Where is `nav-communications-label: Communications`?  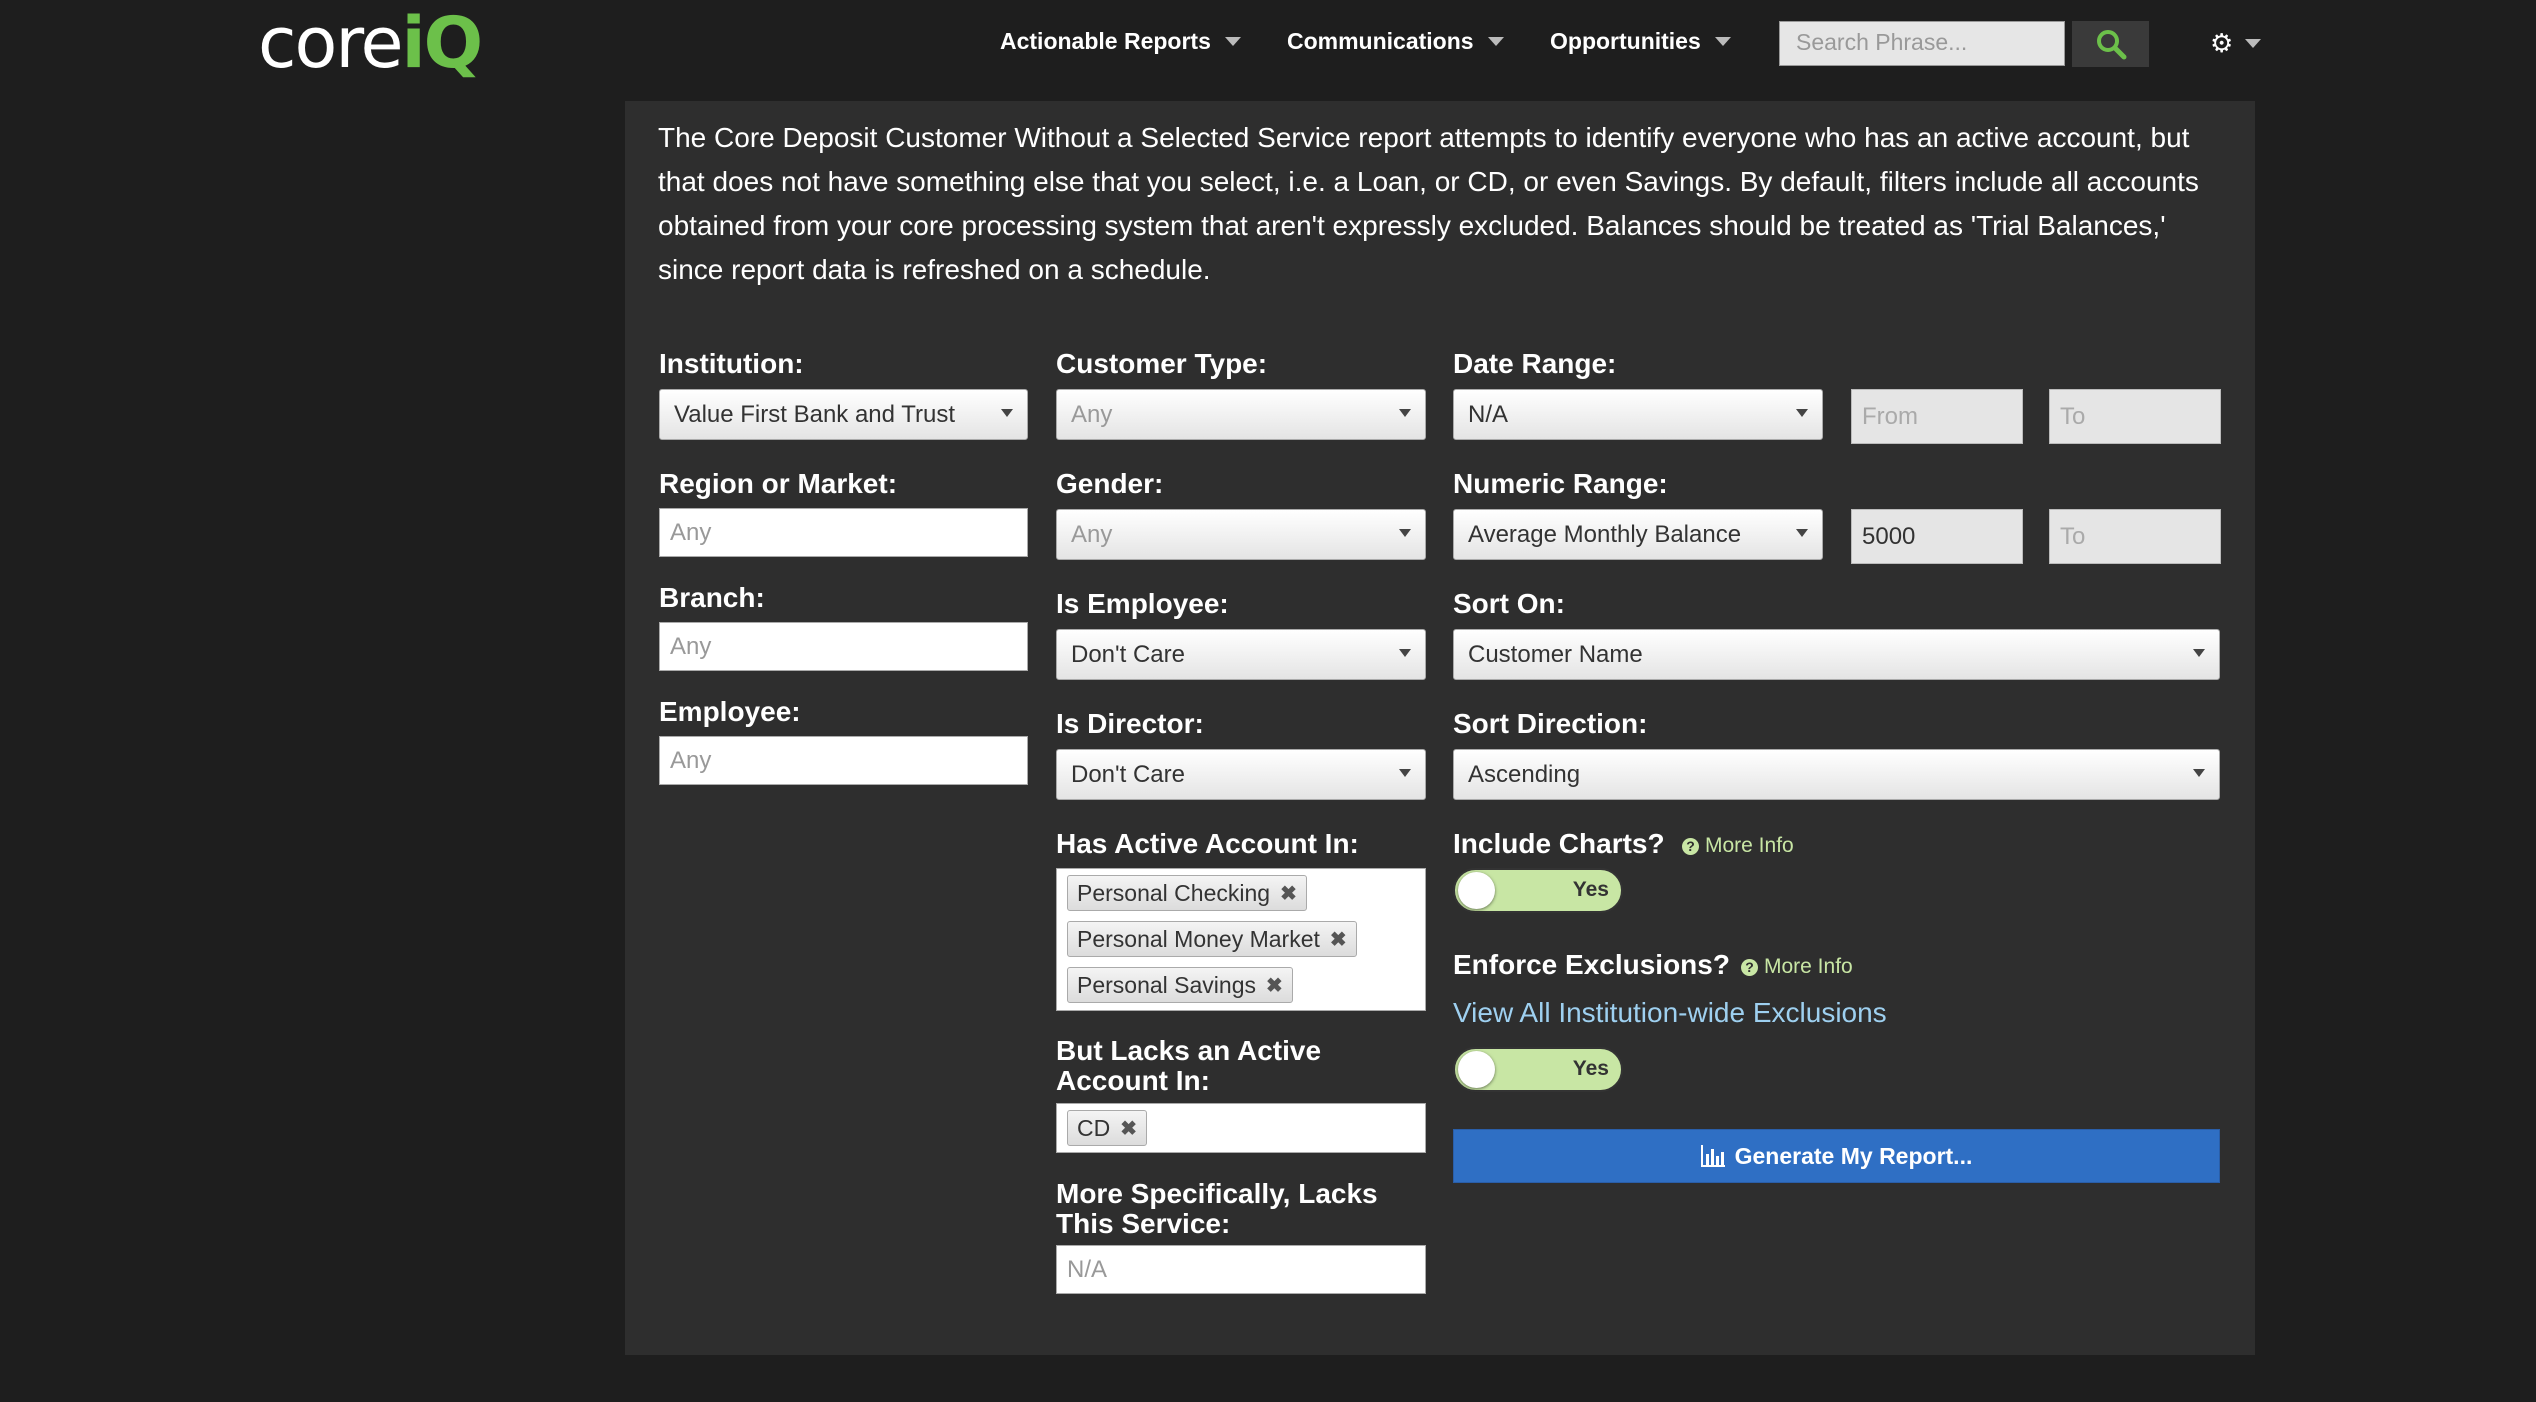 nav-communications-label: Communications is located at coordinates (1380, 41).